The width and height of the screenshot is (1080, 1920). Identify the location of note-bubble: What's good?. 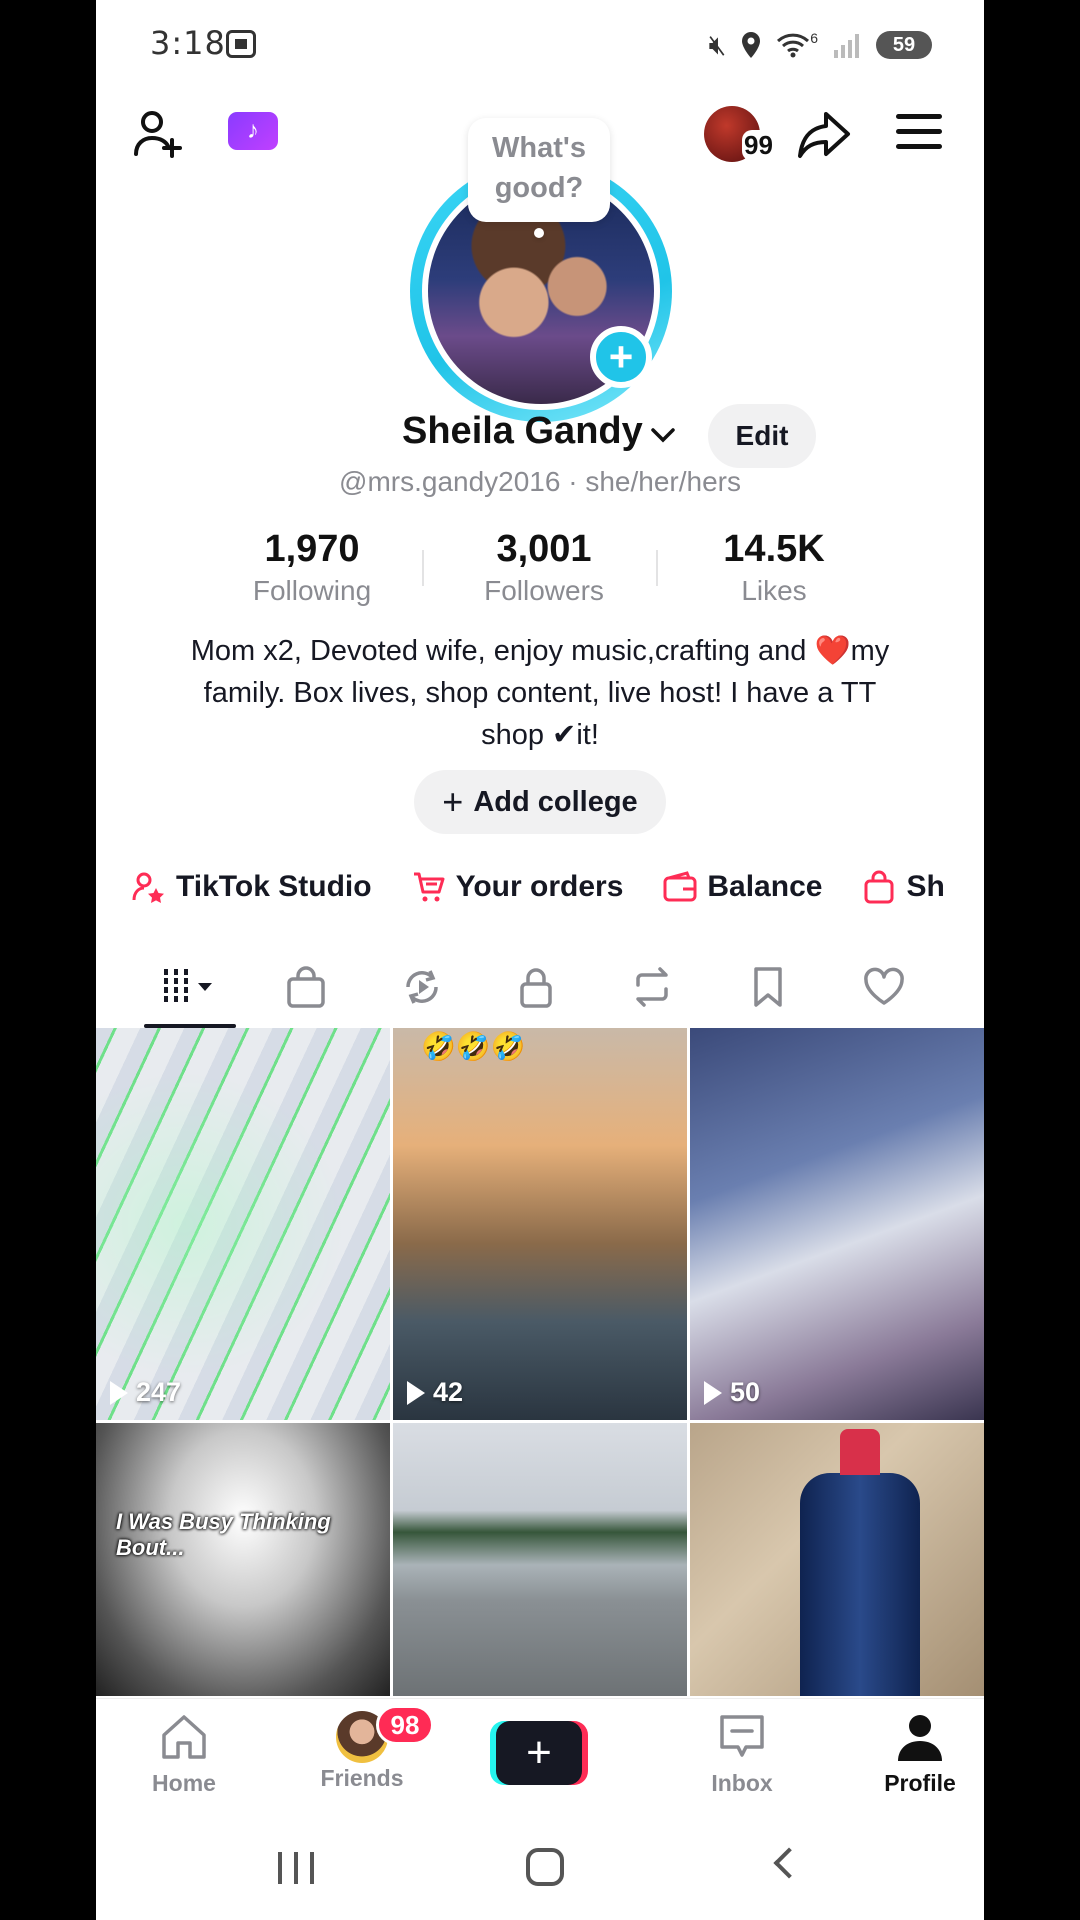
(539, 178).